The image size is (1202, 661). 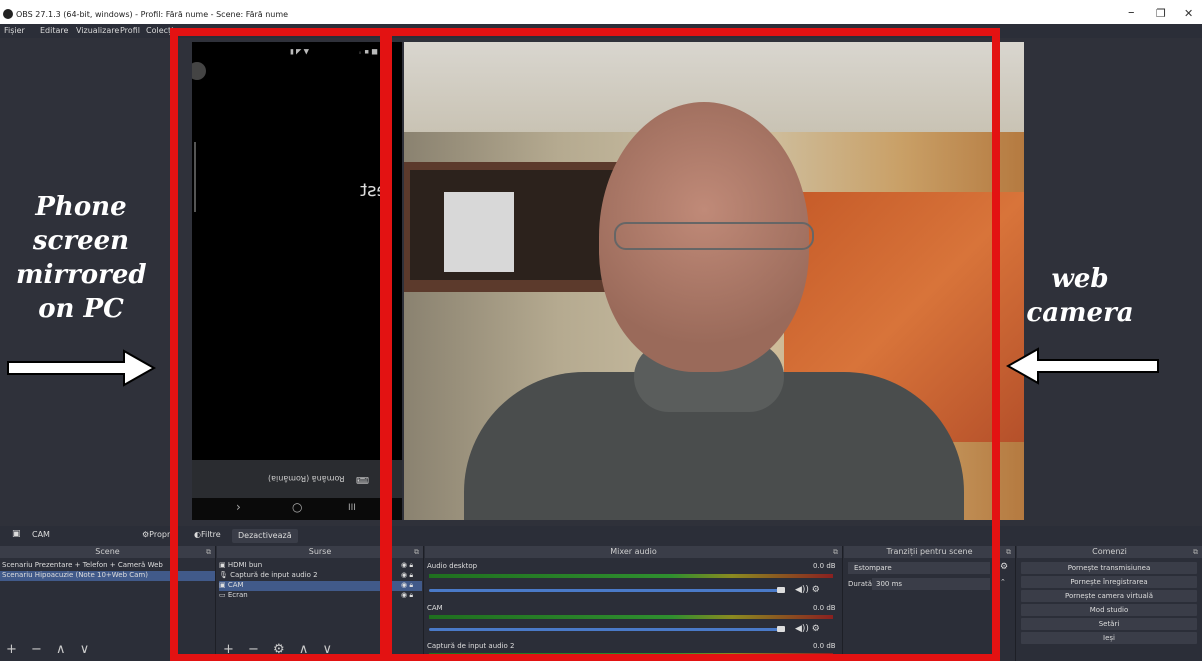 I want to click on menu-view: Vizualizare, so click(x=97, y=30).